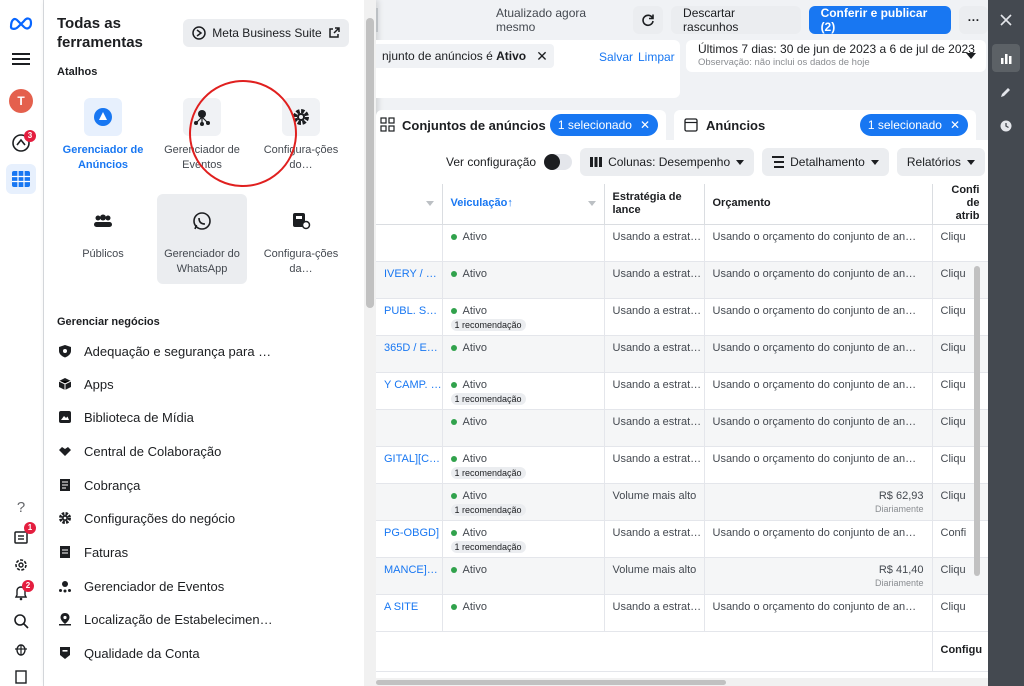 The height and width of the screenshot is (686, 1024). Describe the element at coordinates (370, 343) in the screenshot. I see `tools-scrollbar` at that location.